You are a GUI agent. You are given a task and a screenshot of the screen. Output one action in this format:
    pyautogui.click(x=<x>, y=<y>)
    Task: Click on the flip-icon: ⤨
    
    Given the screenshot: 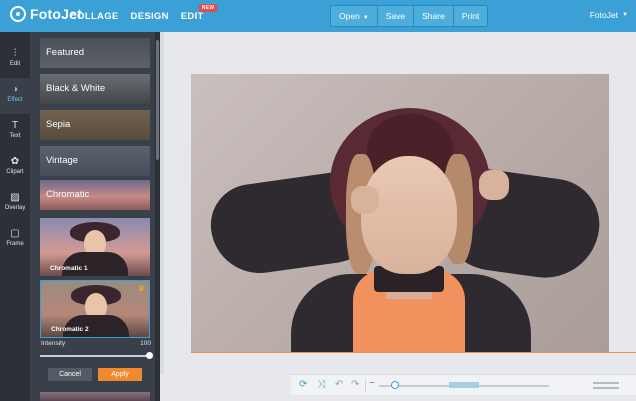 What is the action you would take?
    pyautogui.click(x=321, y=384)
    